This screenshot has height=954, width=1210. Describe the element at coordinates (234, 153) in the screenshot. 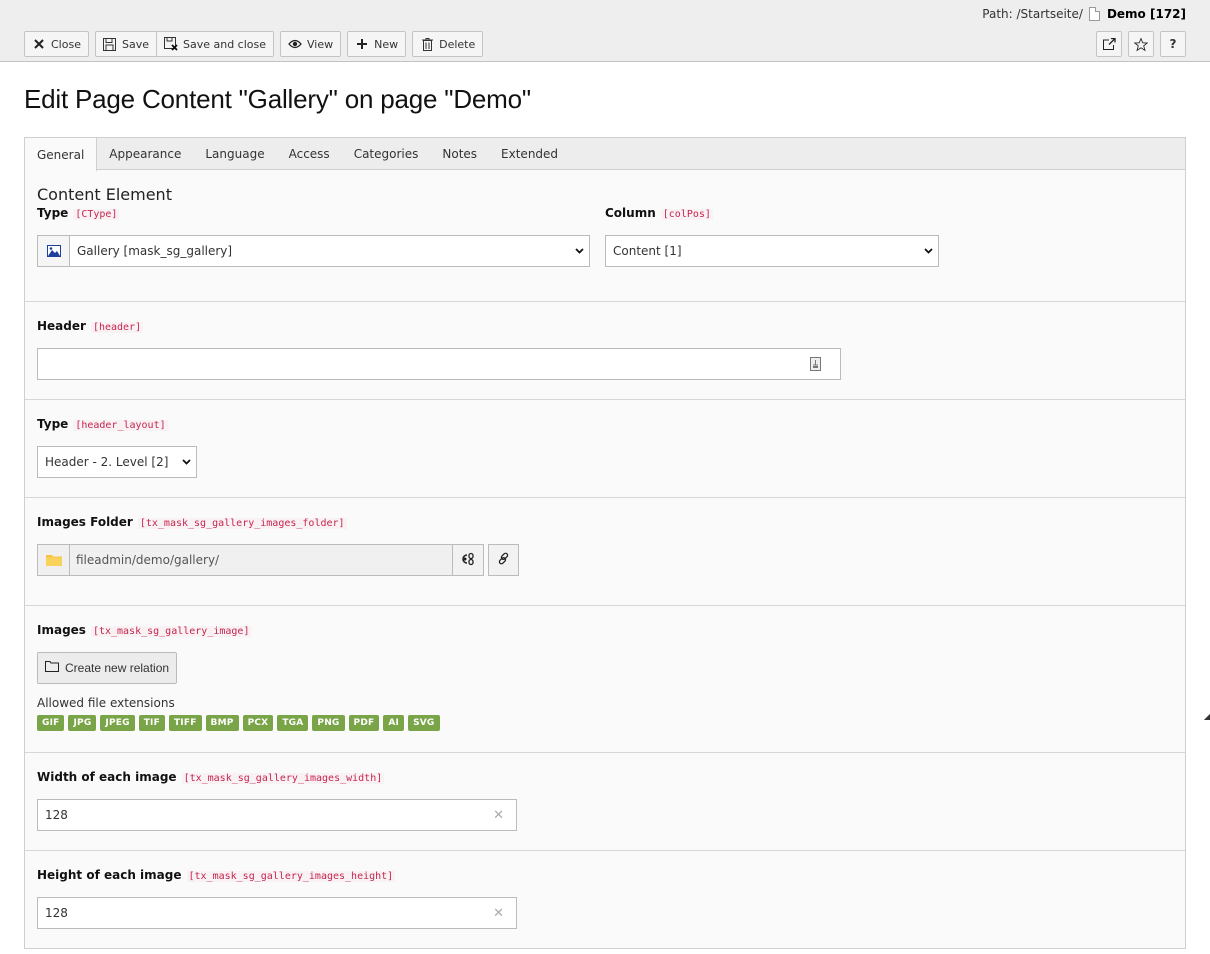

I see `tab-language: Language` at that location.